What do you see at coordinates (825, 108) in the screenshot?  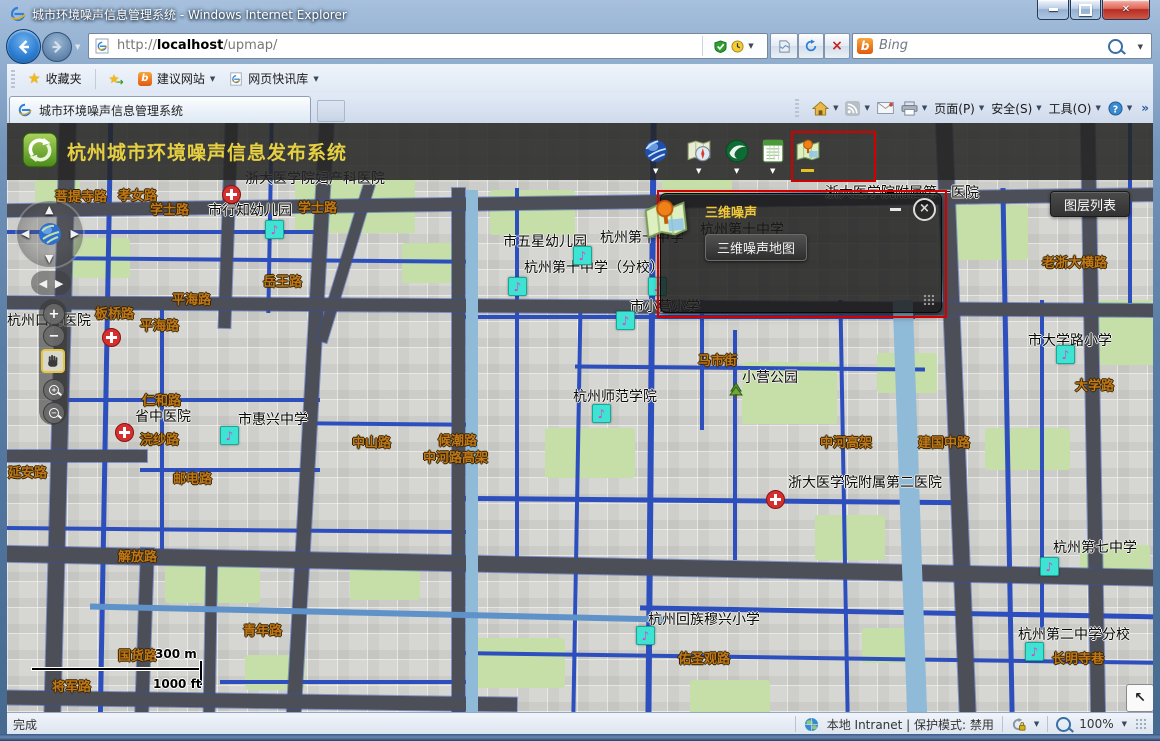 I see `home-button: ▼` at bounding box center [825, 108].